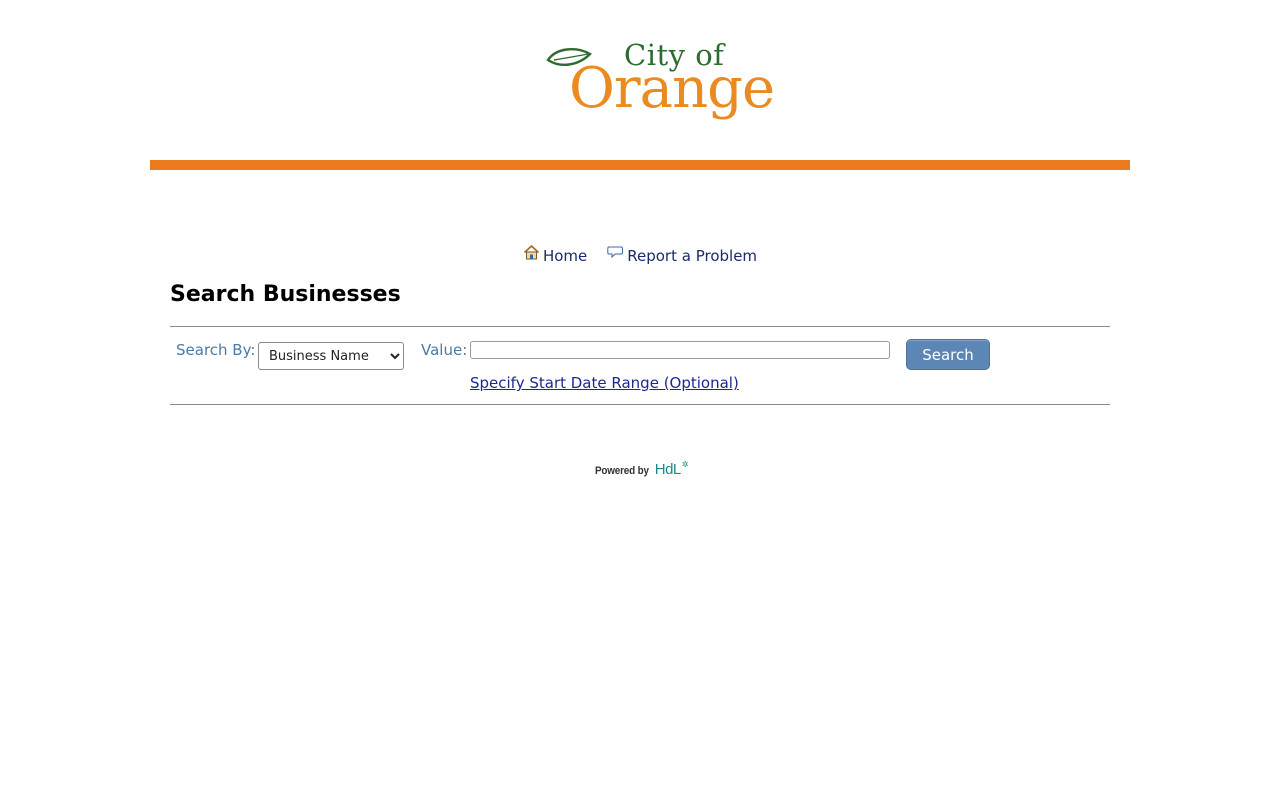  What do you see at coordinates (615, 252) in the screenshot?
I see `speech-bubble-icon` at bounding box center [615, 252].